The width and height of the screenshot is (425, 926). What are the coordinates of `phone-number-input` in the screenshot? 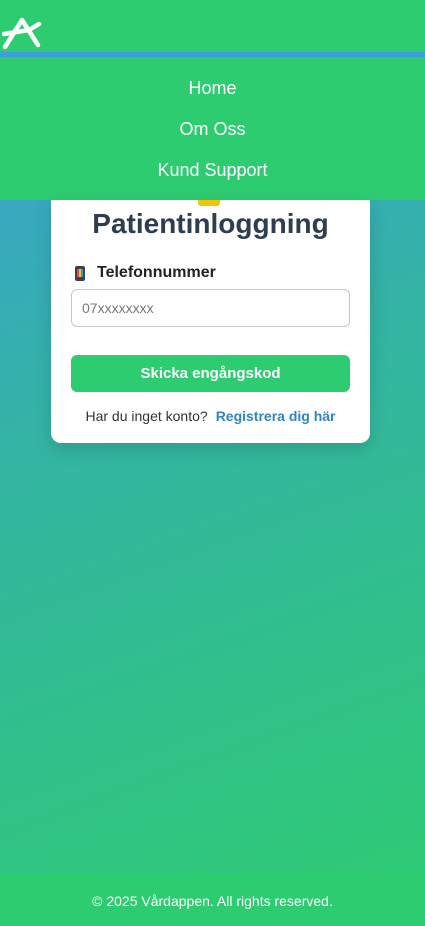 It's located at (210, 308).